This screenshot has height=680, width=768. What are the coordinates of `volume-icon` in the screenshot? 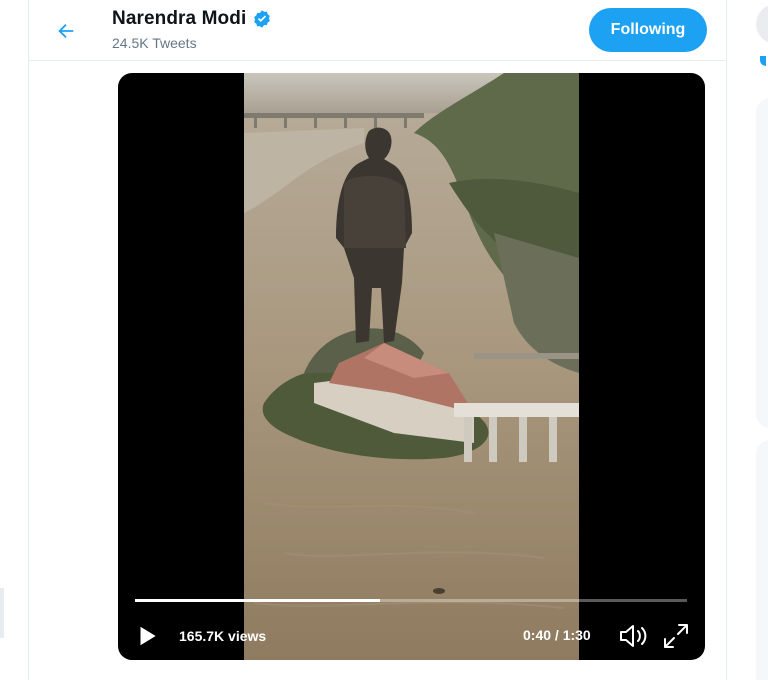 It's located at (633, 636).